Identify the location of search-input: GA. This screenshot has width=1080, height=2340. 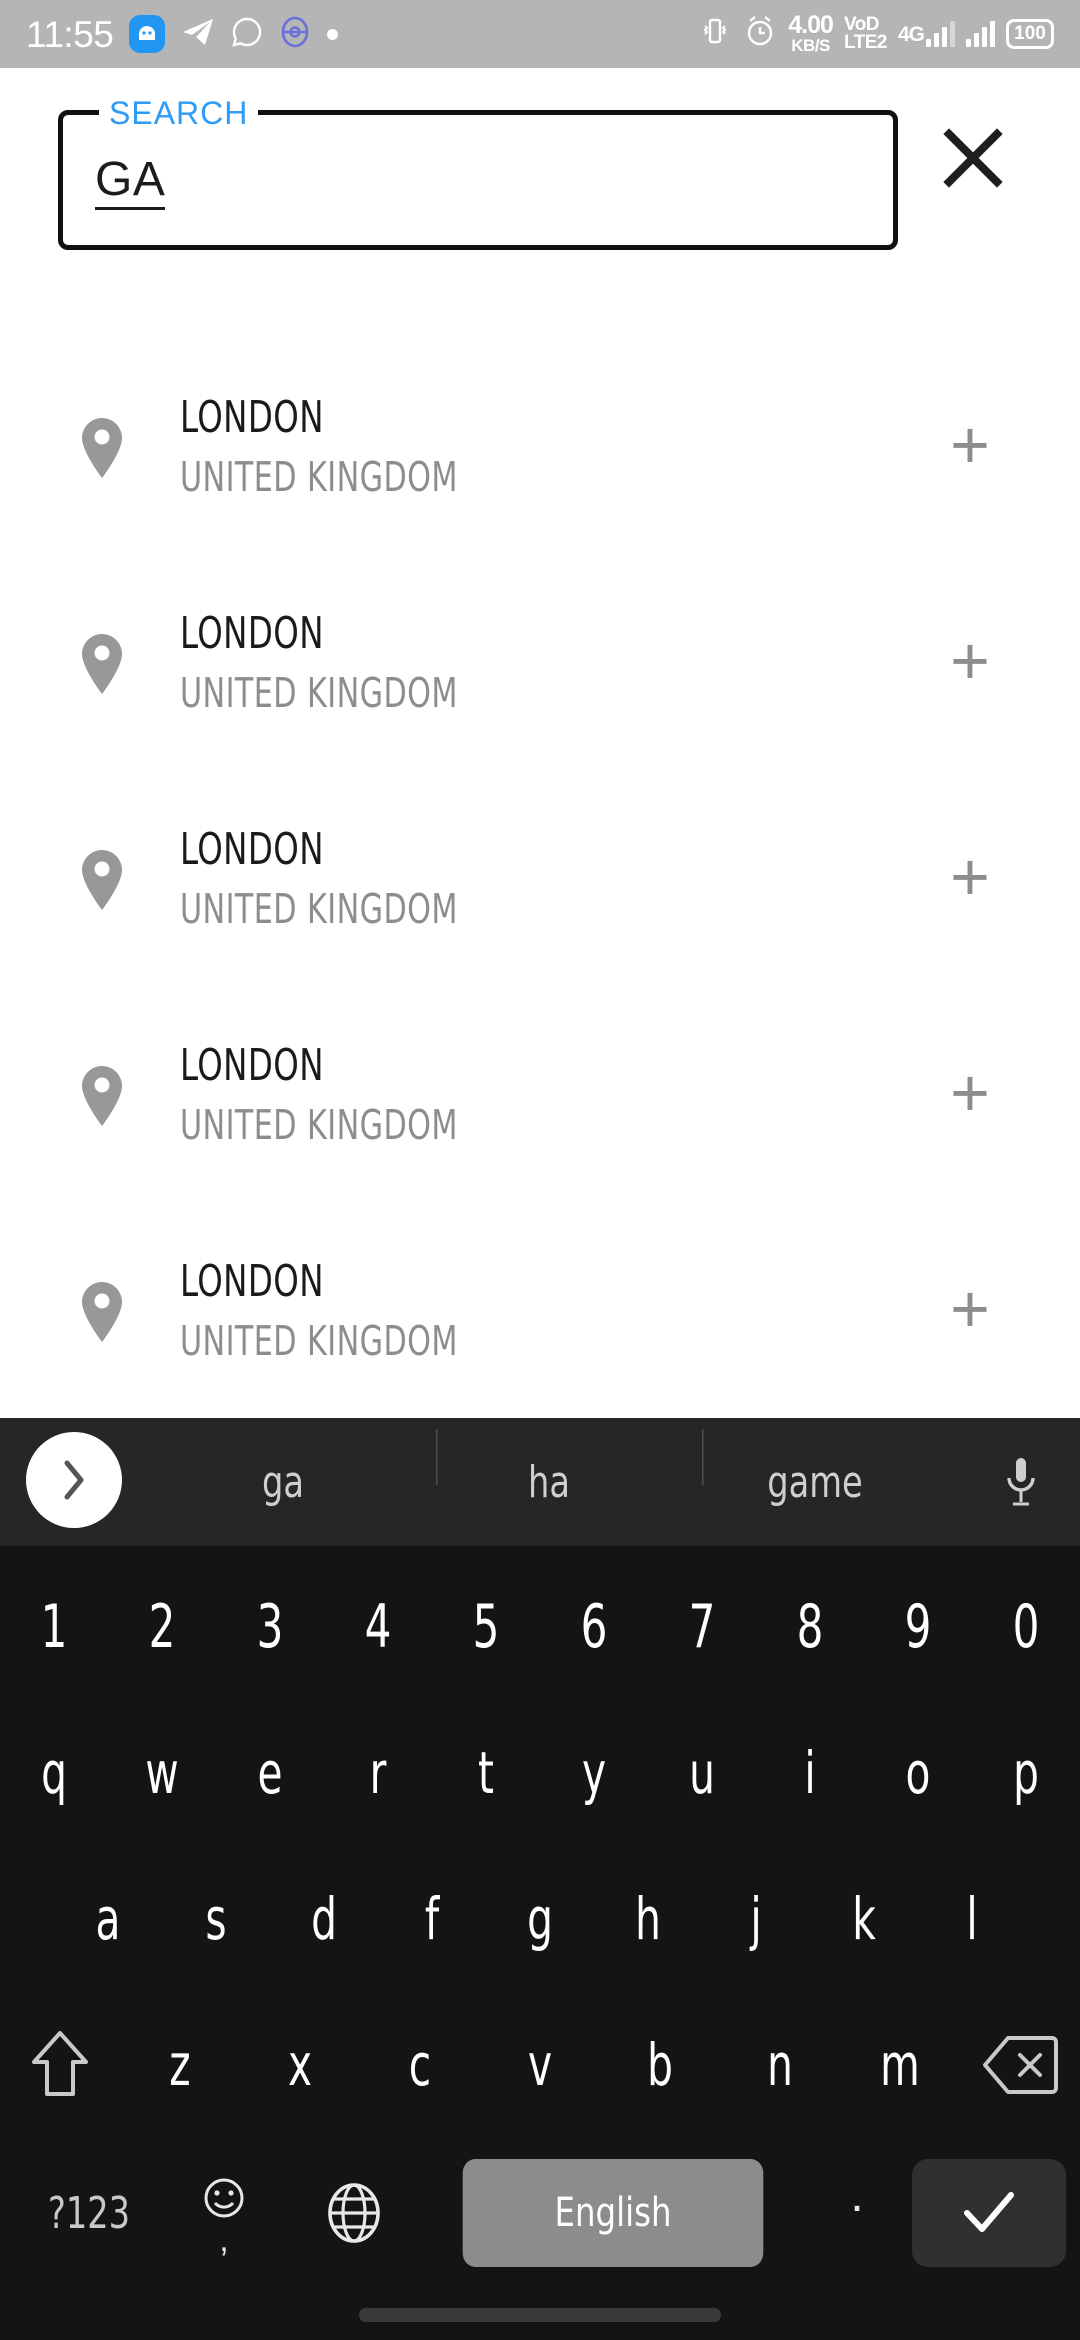
(130, 182).